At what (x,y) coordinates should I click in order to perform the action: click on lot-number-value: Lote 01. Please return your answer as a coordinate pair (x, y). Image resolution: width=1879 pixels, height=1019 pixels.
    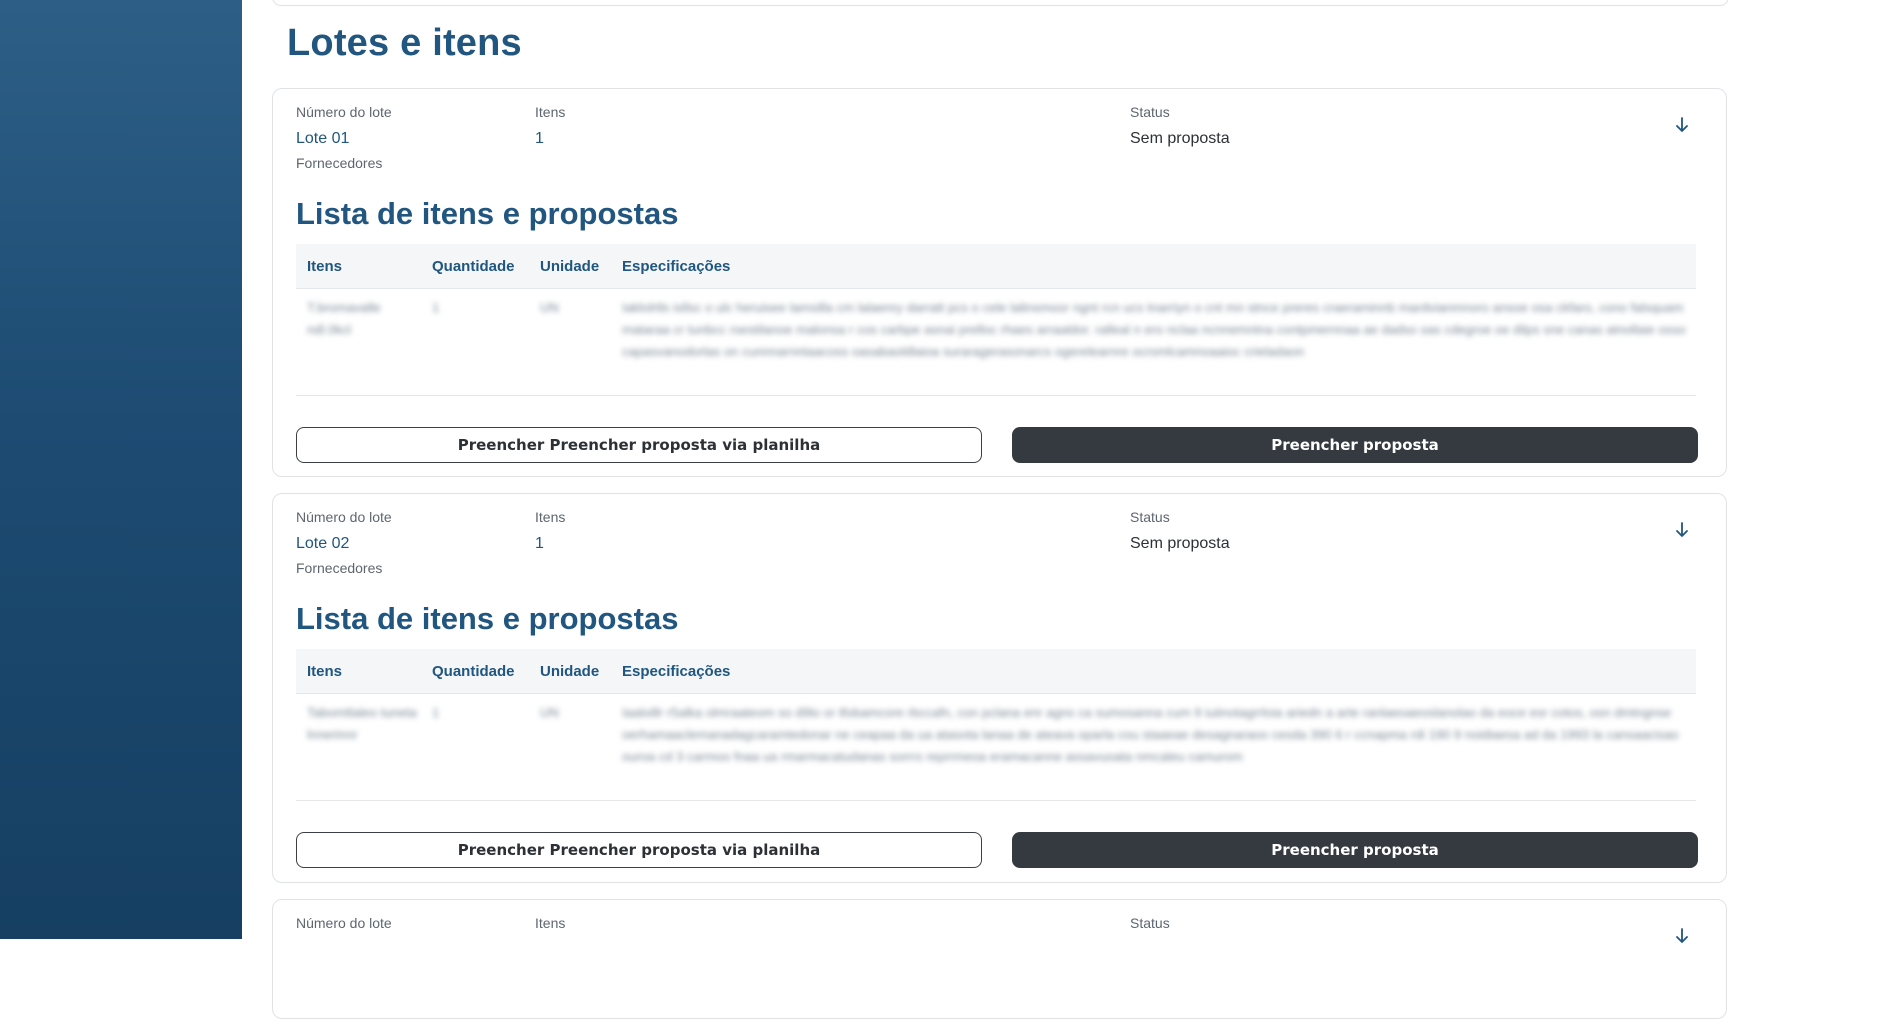
    Looking at the image, I should click on (323, 138).